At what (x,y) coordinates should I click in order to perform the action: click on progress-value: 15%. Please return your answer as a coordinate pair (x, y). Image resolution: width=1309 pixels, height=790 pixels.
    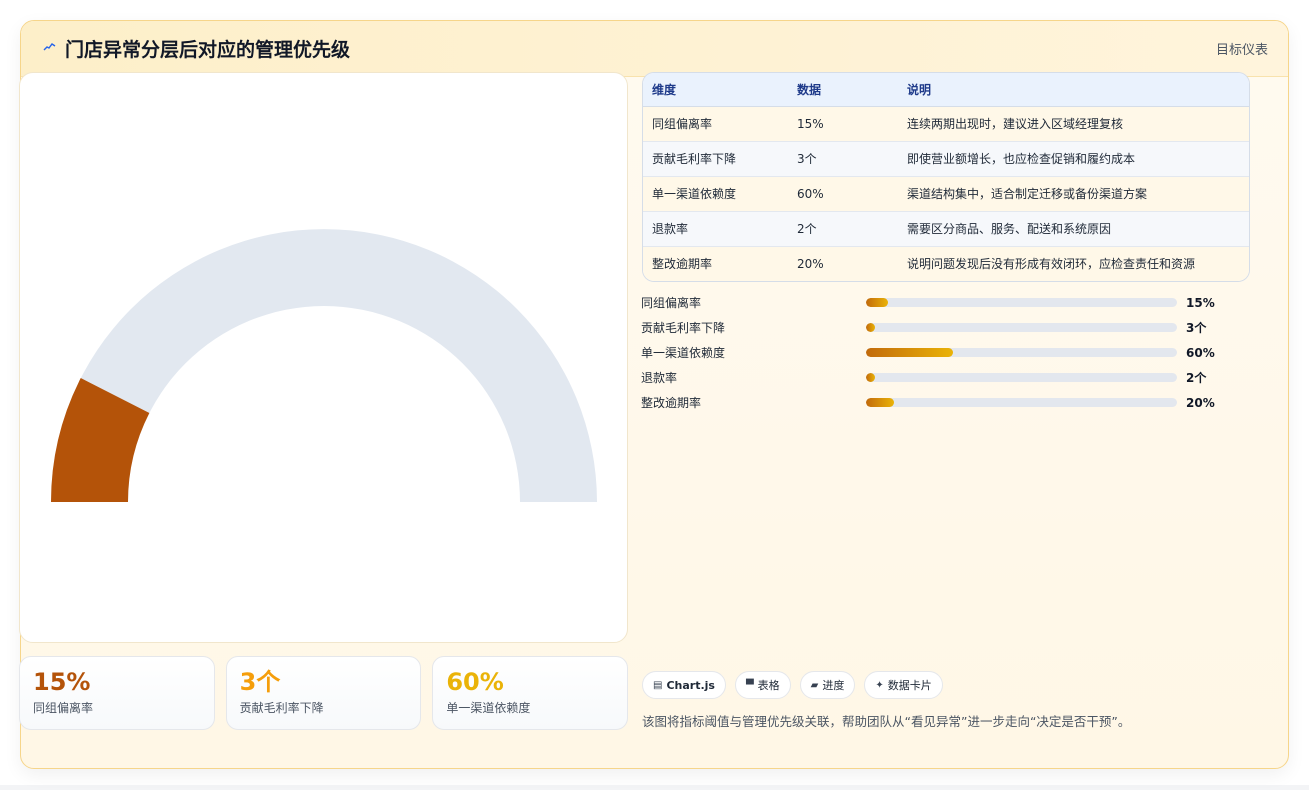
    Looking at the image, I should click on (1200, 302).